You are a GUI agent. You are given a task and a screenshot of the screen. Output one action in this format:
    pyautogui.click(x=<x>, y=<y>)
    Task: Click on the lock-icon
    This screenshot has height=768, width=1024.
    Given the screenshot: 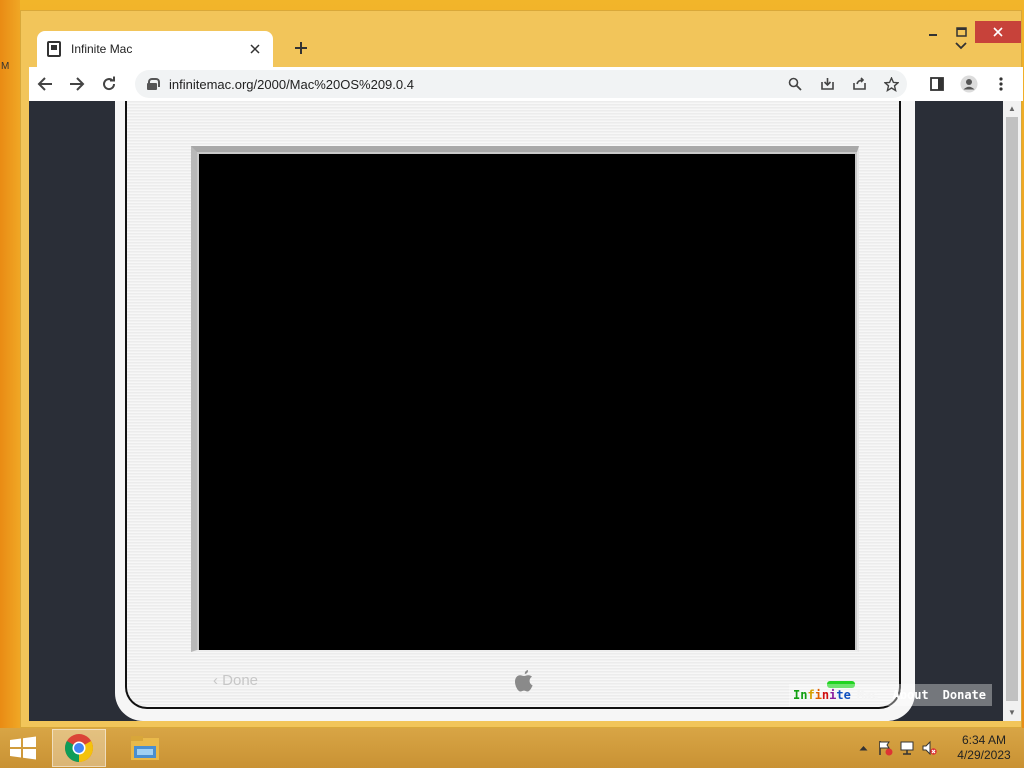 What is the action you would take?
    pyautogui.click(x=153, y=84)
    